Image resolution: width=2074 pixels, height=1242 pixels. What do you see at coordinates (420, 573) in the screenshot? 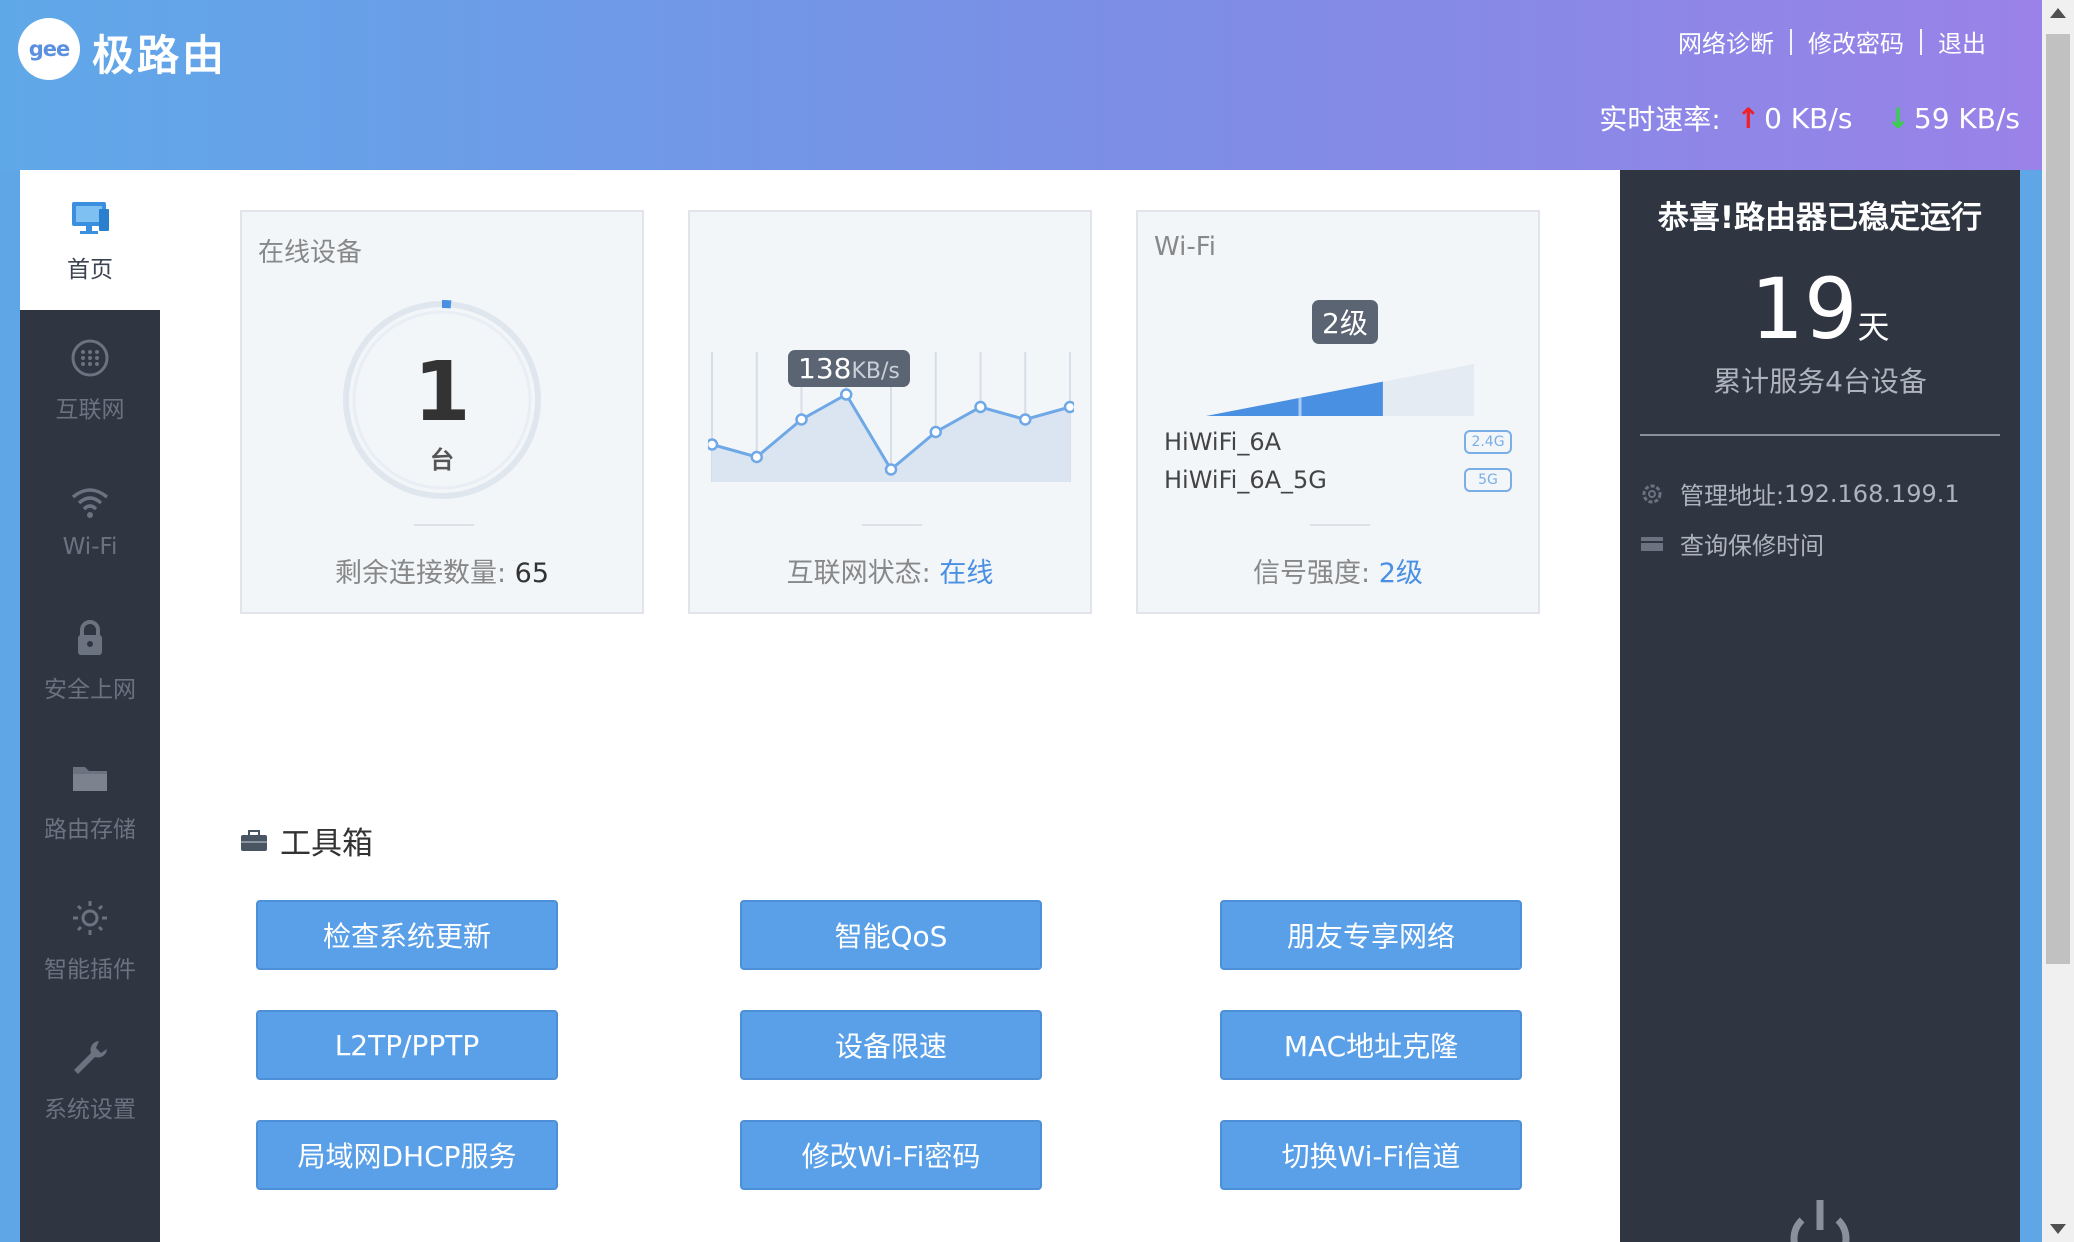
I see `remaining-label: 剩余连接数量:` at bounding box center [420, 573].